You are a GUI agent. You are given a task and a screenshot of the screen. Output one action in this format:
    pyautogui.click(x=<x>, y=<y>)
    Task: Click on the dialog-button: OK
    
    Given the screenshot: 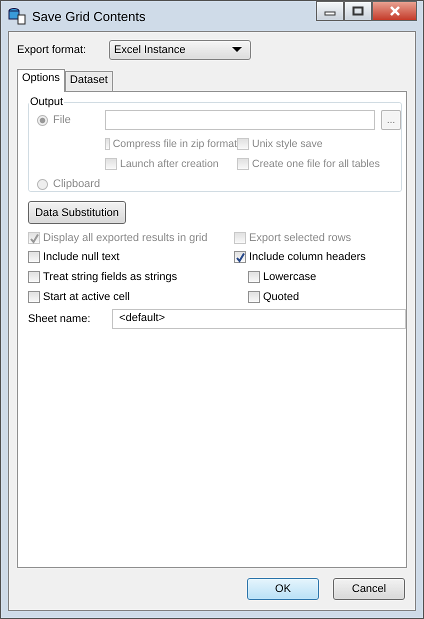 What is the action you would take?
    pyautogui.click(x=283, y=589)
    